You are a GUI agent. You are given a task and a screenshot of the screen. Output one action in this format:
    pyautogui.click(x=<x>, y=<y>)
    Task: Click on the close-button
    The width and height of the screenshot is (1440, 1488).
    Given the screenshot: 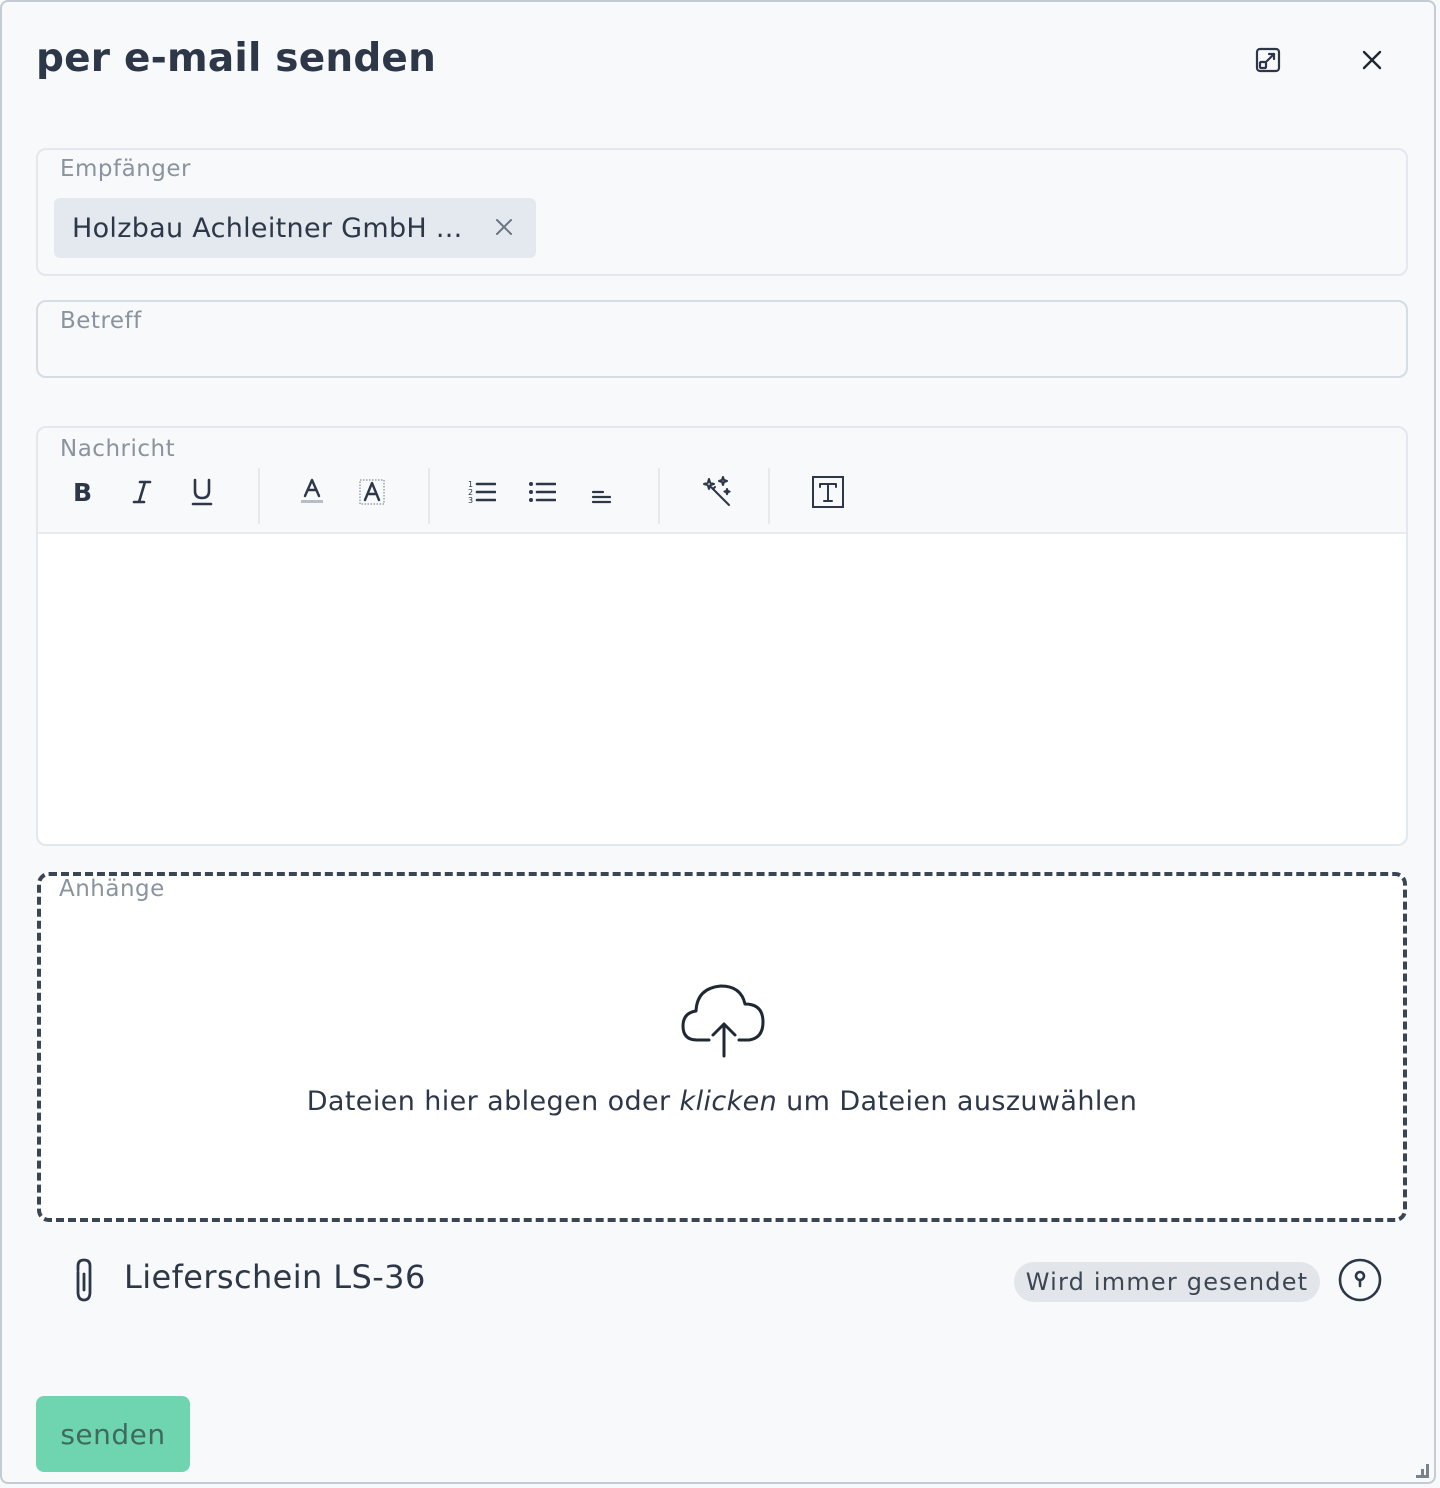 What is the action you would take?
    pyautogui.click(x=1372, y=60)
    